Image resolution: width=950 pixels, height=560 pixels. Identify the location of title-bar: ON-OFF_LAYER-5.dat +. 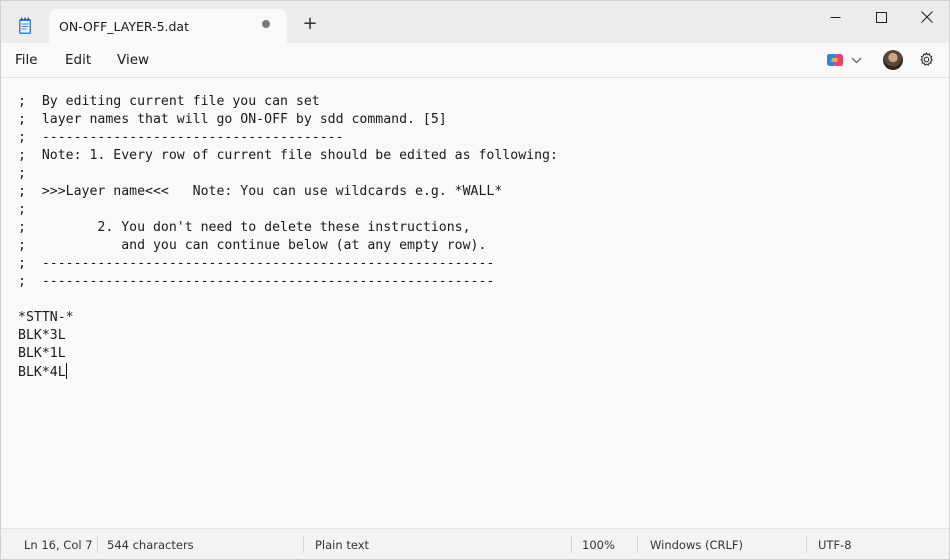
(475, 22).